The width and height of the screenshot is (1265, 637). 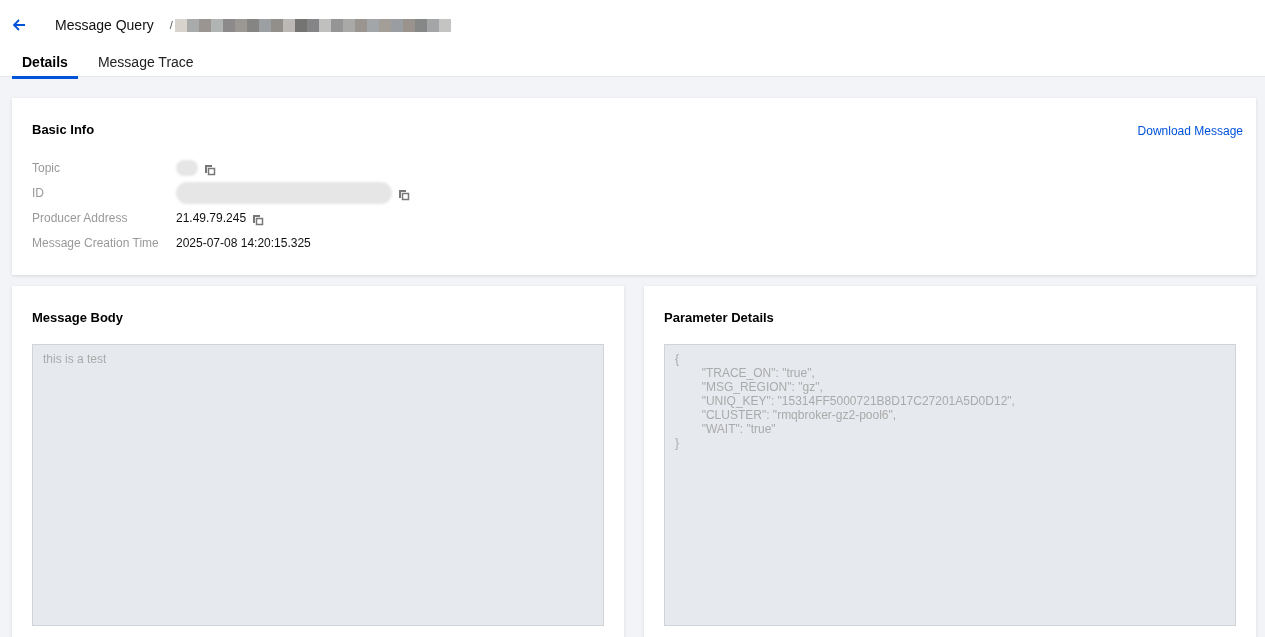 What do you see at coordinates (145, 64) in the screenshot?
I see `tab: Message Trace` at bounding box center [145, 64].